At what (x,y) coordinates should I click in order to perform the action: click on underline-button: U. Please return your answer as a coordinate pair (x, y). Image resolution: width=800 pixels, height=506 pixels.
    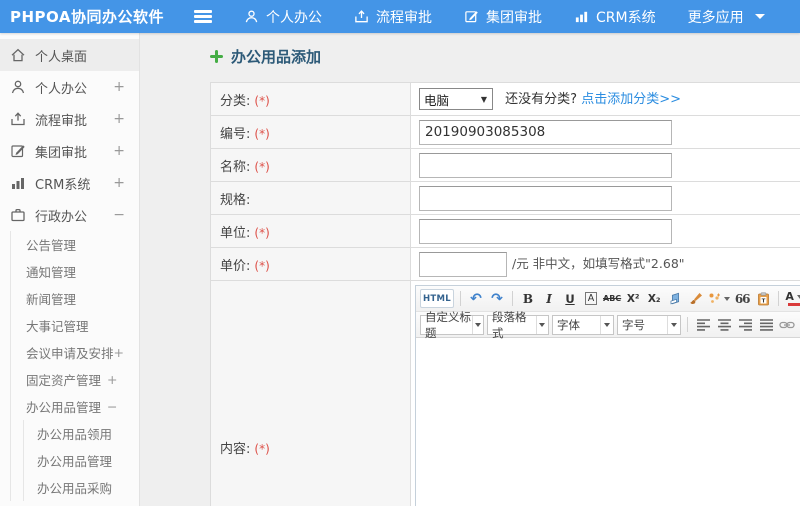
    Looking at the image, I should click on (570, 298).